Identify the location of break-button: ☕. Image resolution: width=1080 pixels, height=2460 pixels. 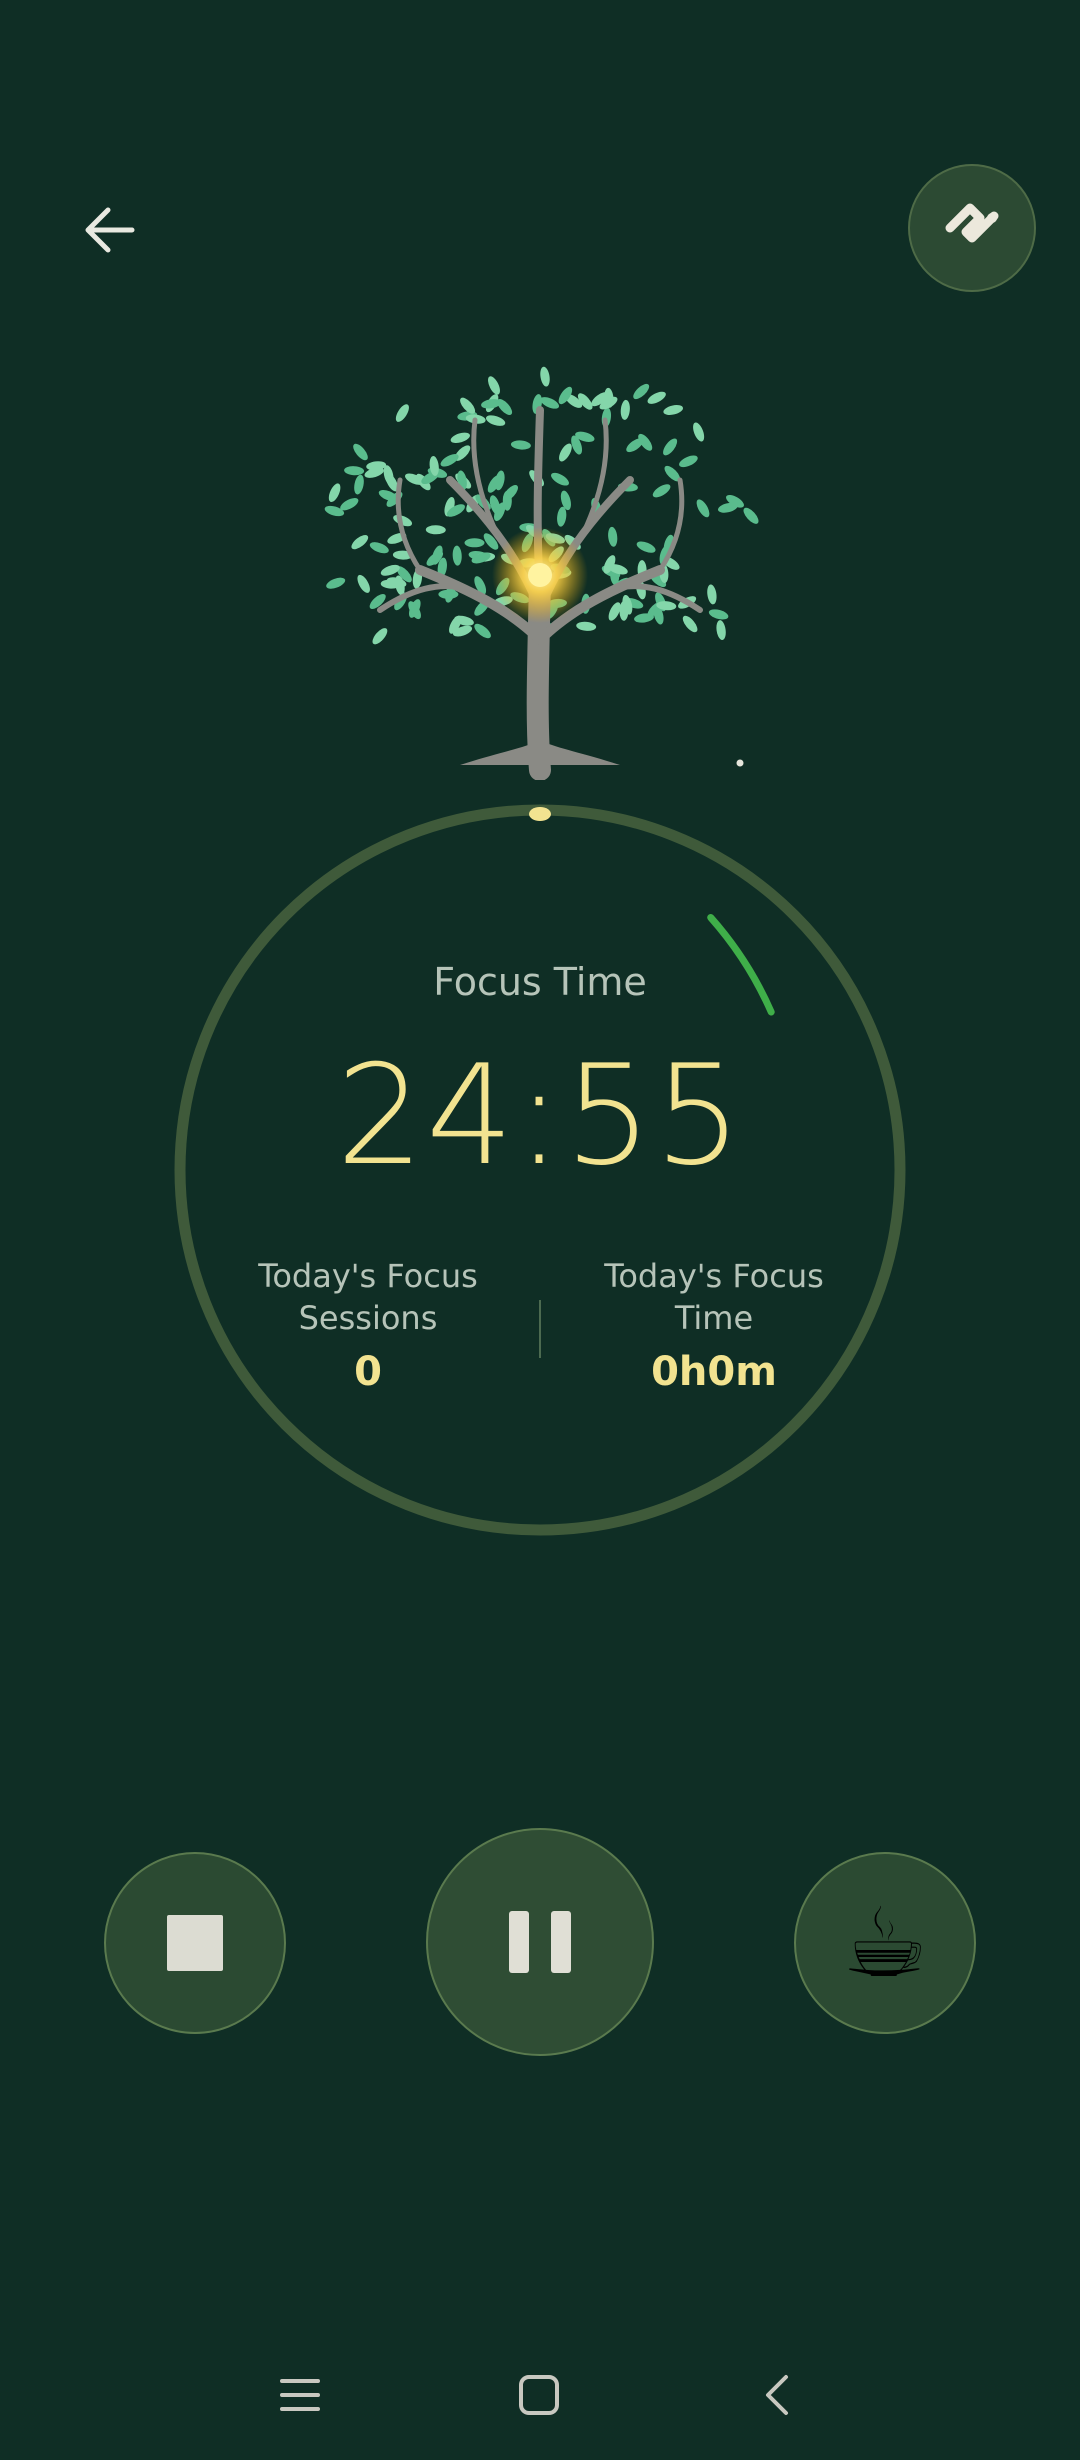
(885, 1943).